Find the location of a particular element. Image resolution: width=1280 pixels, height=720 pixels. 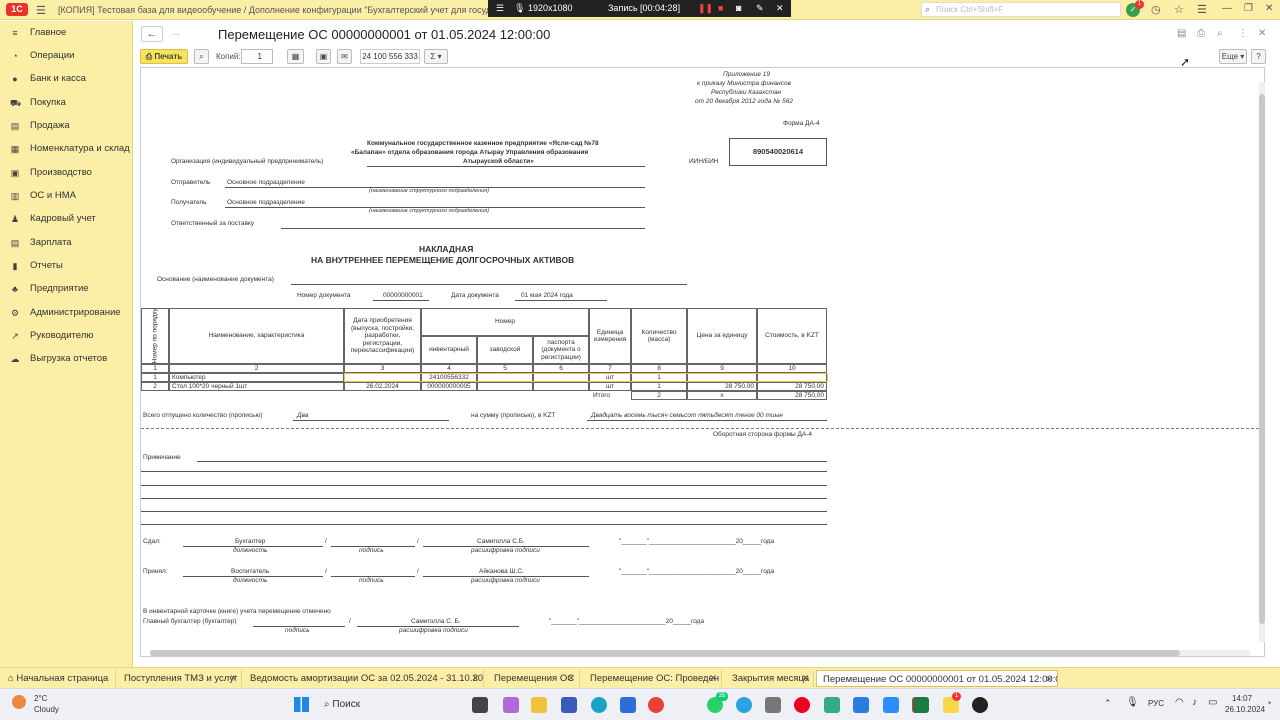

global-search-input: Поиск Ctrl+Shift+F is located at coordinates (1021, 9).